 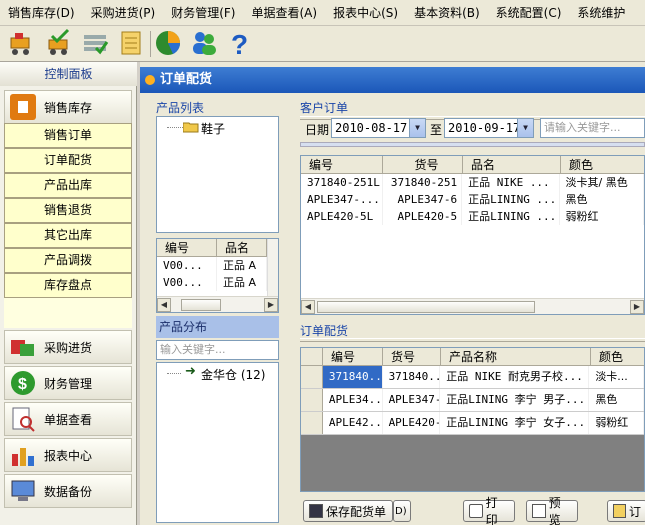 I want to click on sidebar-item-stocktaking: 库存盘点, so click(x=68, y=285).